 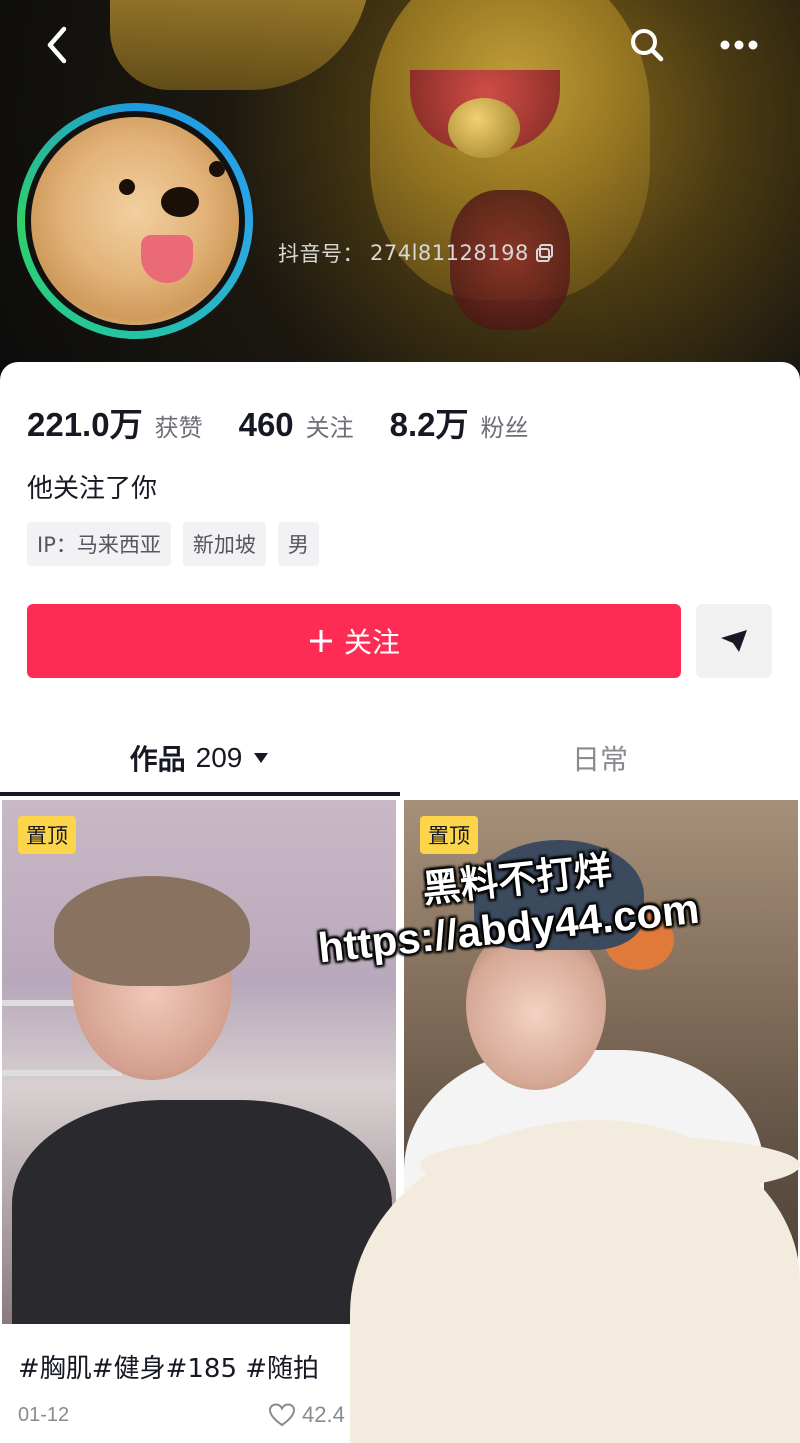 What do you see at coordinates (298, 544) in the screenshot?
I see `tag-gender: 男` at bounding box center [298, 544].